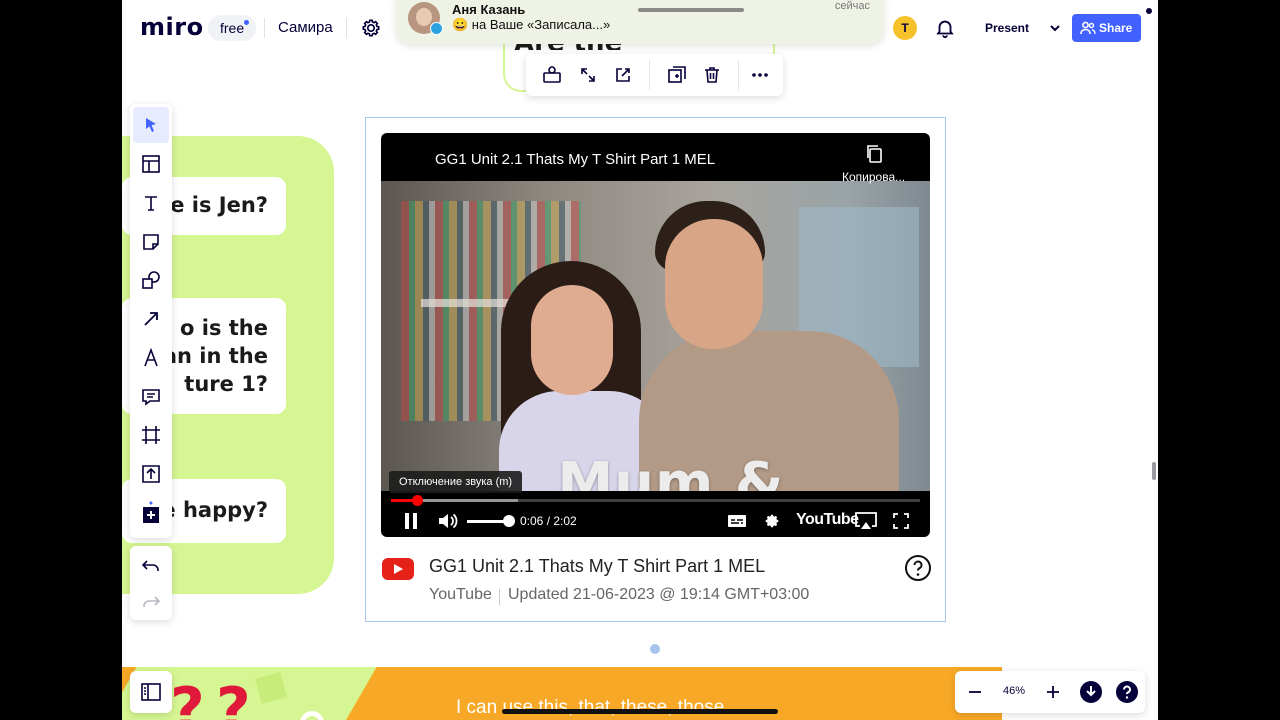  Describe the element at coordinates (654, 75) in the screenshot. I see `context-toolbar` at that location.